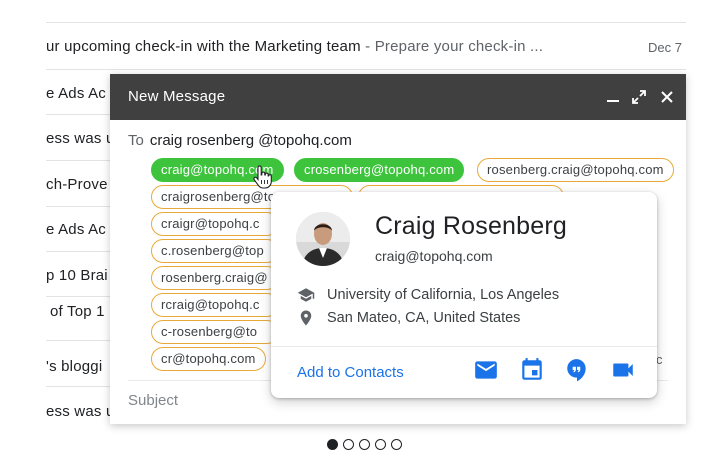 The image size is (726, 463). Describe the element at coordinates (323, 239) in the screenshot. I see `avatar` at that location.